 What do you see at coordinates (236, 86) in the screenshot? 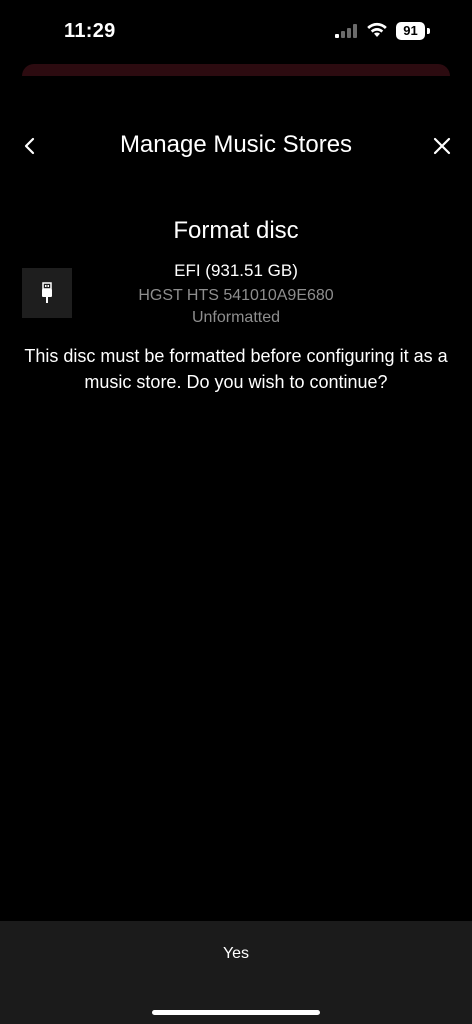
I see `sheet-mask` at bounding box center [236, 86].